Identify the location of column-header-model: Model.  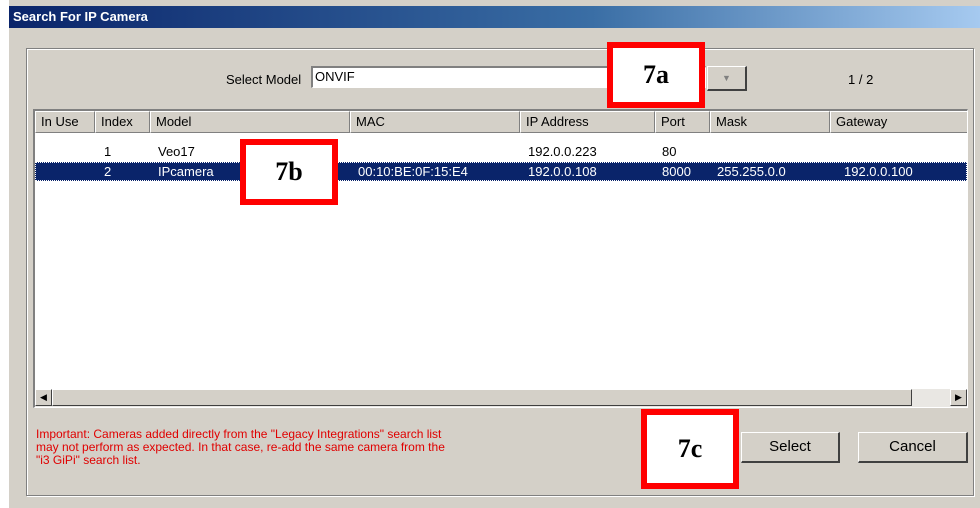
(250, 122).